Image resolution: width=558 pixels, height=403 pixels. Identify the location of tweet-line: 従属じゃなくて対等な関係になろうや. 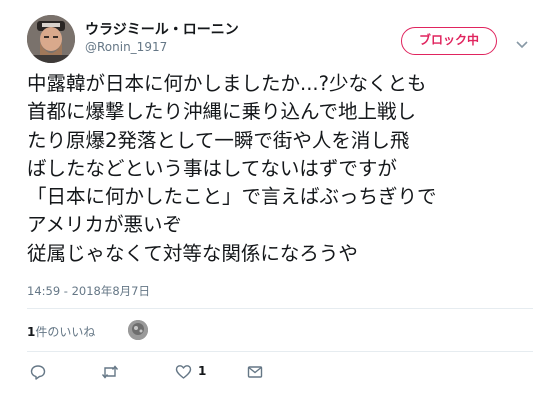
(192, 253).